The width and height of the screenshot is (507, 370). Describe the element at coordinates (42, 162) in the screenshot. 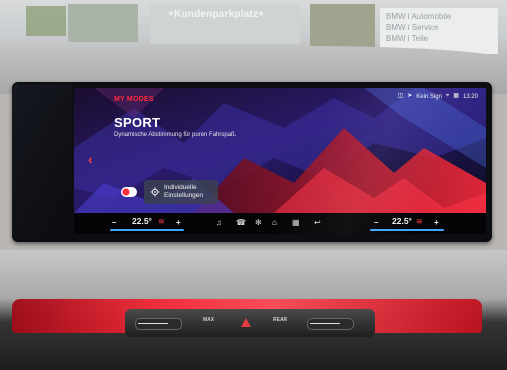

I see `driver-display` at that location.